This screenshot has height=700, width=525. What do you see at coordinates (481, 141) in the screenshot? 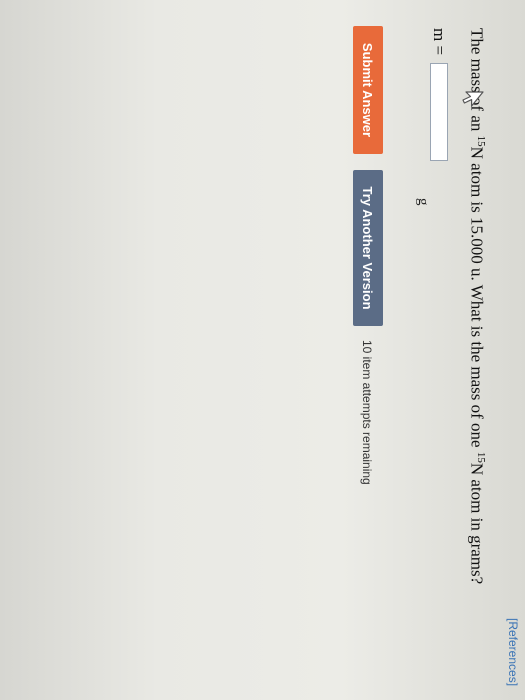
I see `isotope-mass-1: 15` at bounding box center [481, 141].